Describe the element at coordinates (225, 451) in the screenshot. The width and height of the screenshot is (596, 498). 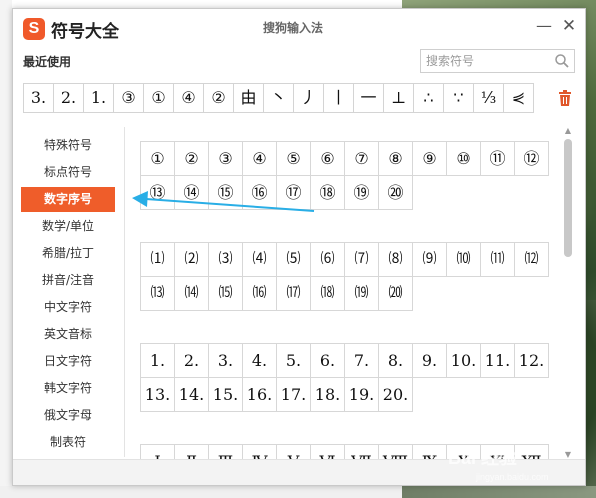
I see `symbol-cell: Ⅲ` at that location.